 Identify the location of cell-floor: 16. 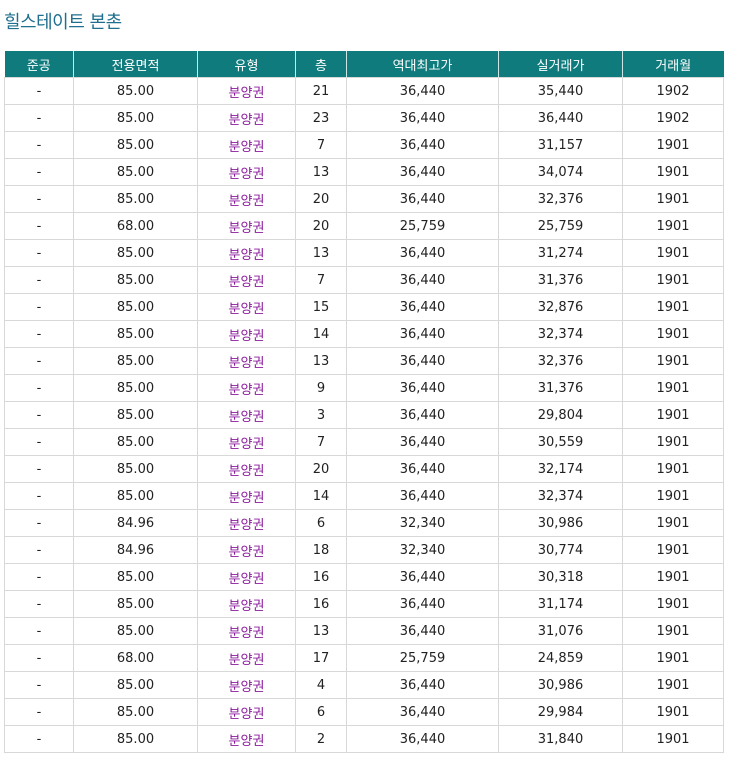
(321, 577).